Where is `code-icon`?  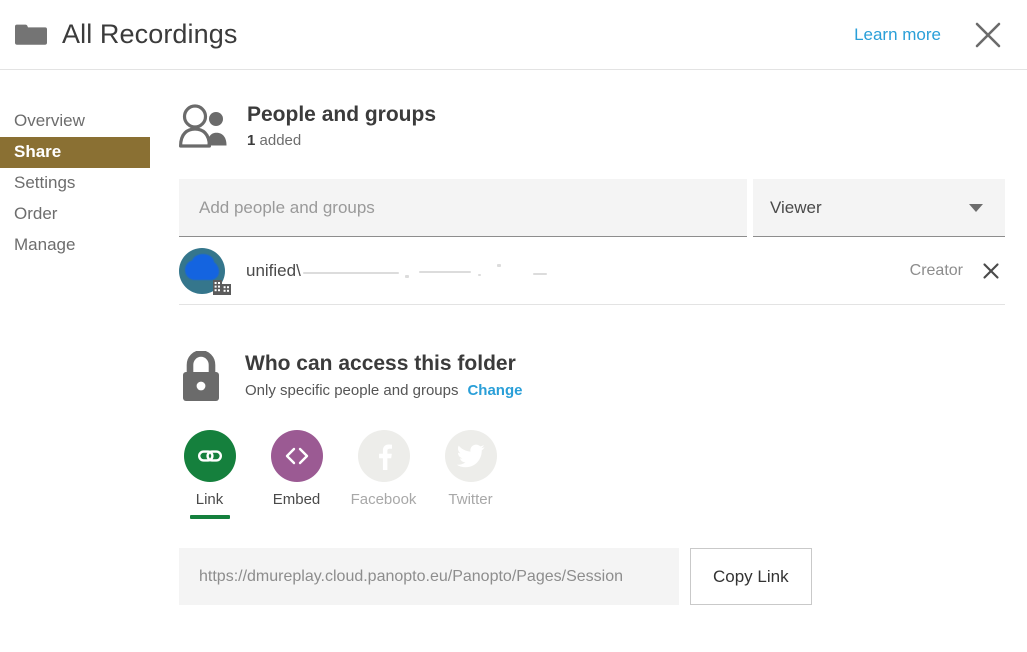 code-icon is located at coordinates (296, 456).